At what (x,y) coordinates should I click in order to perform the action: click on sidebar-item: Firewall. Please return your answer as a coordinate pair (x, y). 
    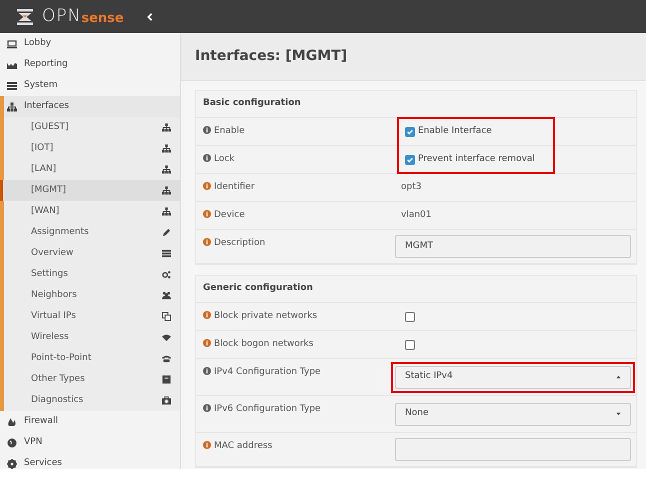
    Looking at the image, I should click on (90, 421).